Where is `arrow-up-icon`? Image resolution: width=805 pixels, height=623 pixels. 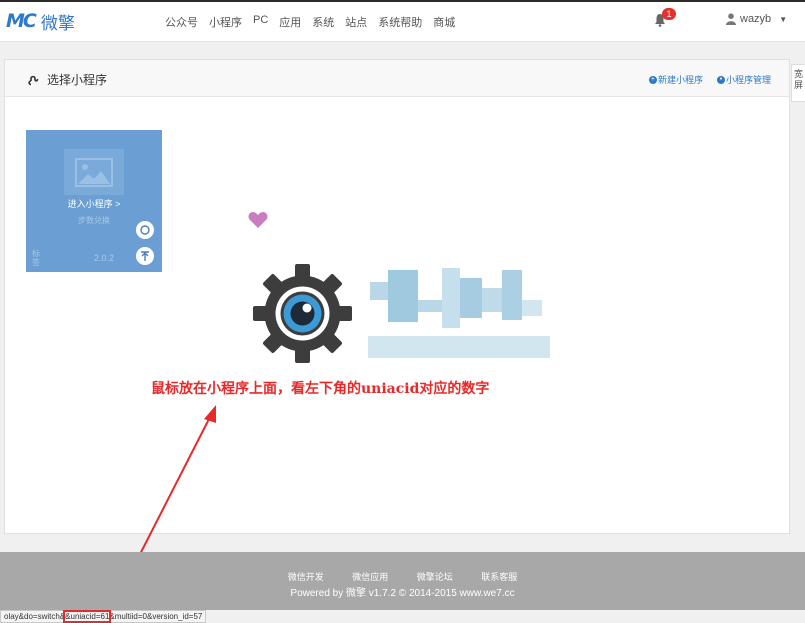 arrow-up-icon is located at coordinates (145, 256).